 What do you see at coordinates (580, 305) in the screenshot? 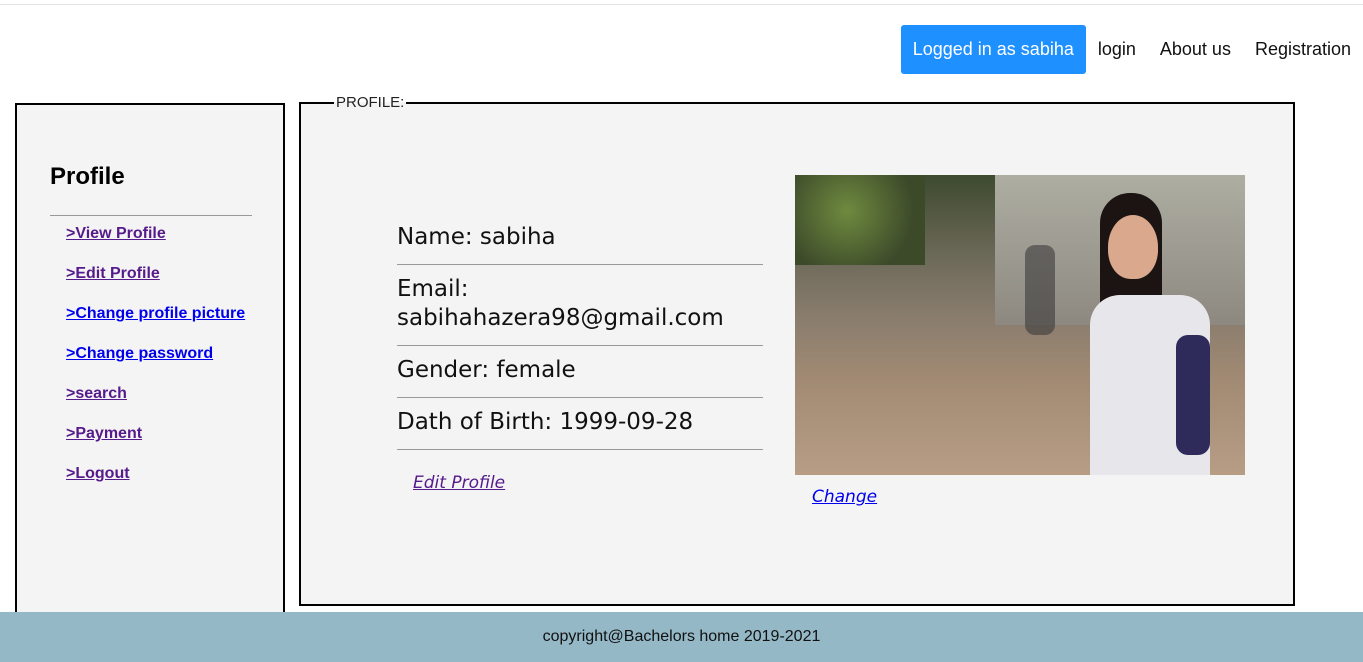
I see `profile-email: Email: sabihahazera98@gmail.com` at bounding box center [580, 305].